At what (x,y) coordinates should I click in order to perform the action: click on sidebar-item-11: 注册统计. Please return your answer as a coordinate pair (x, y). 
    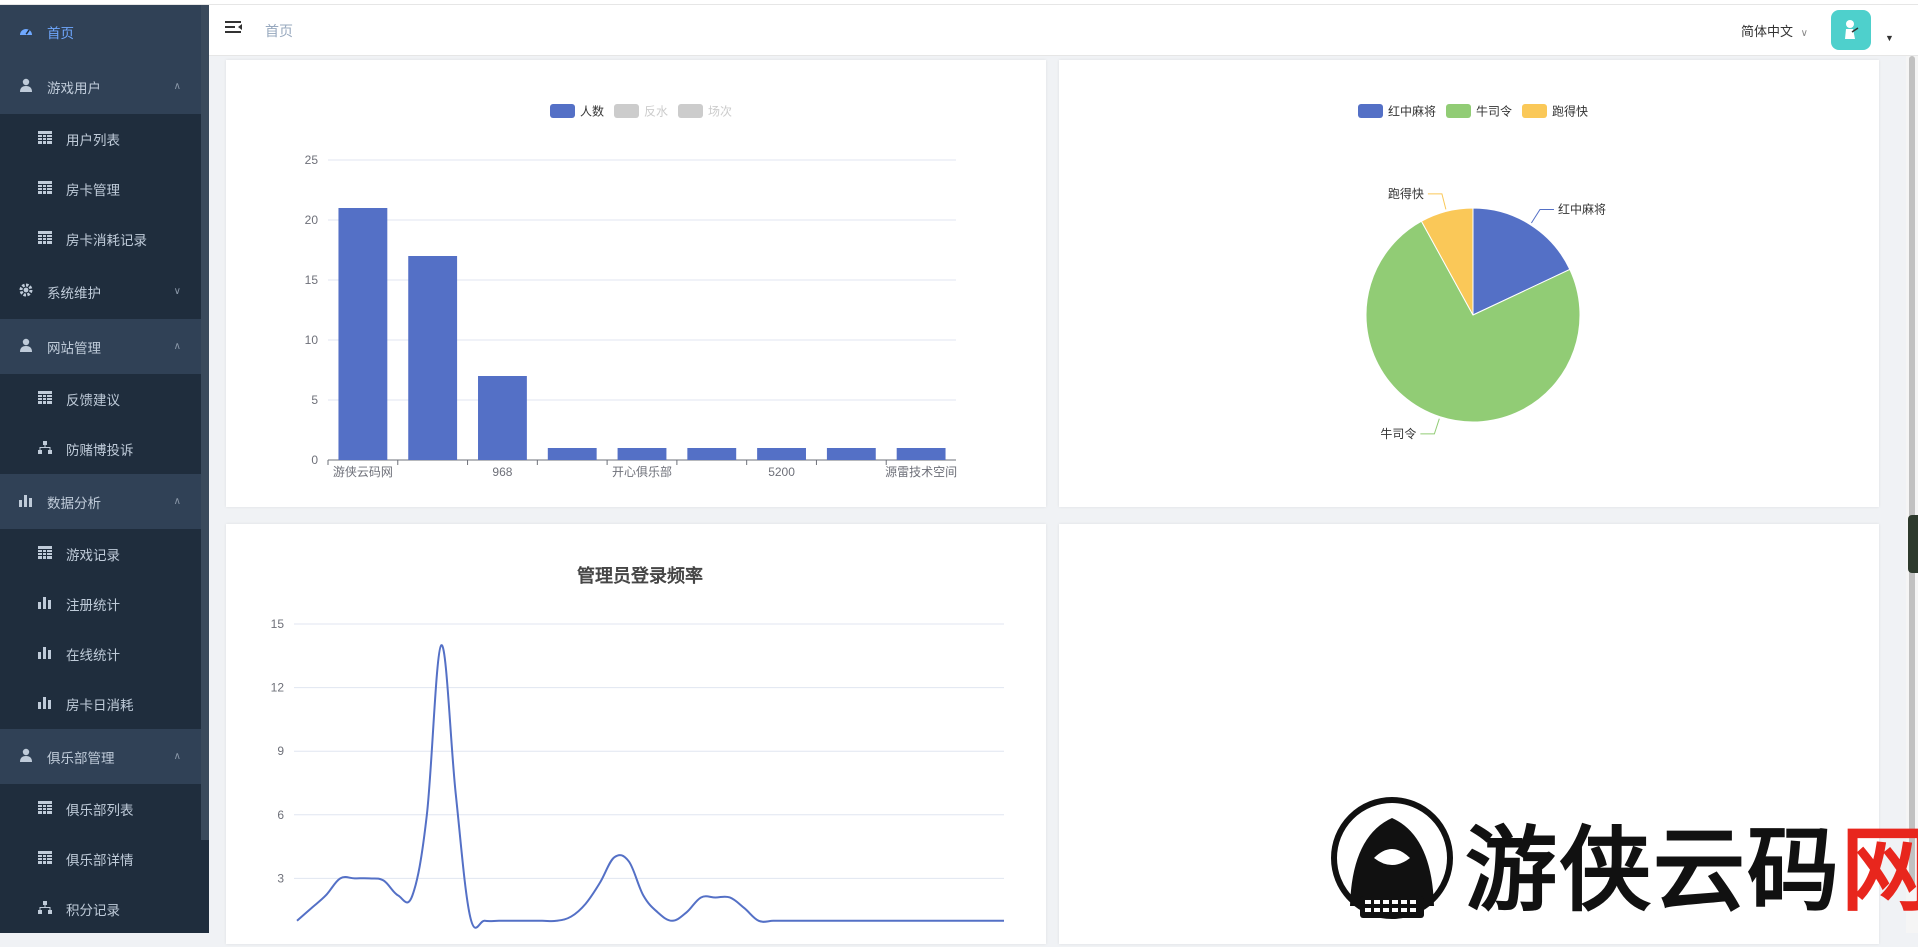
    Looking at the image, I should click on (100, 604).